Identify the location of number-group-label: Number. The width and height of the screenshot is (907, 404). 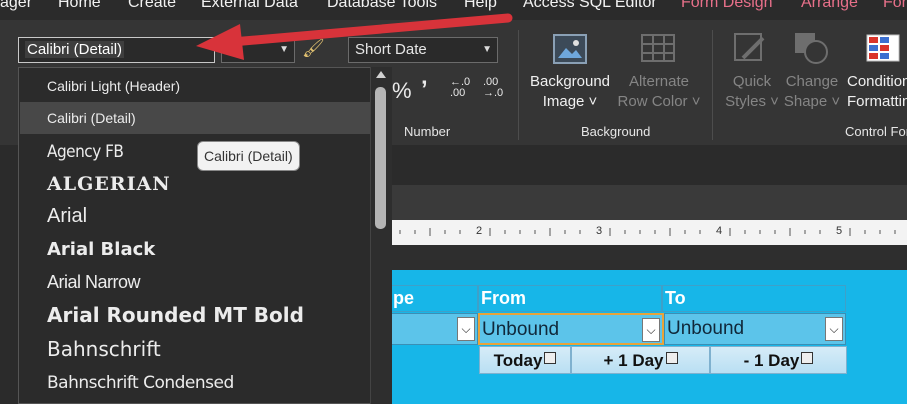
(427, 131).